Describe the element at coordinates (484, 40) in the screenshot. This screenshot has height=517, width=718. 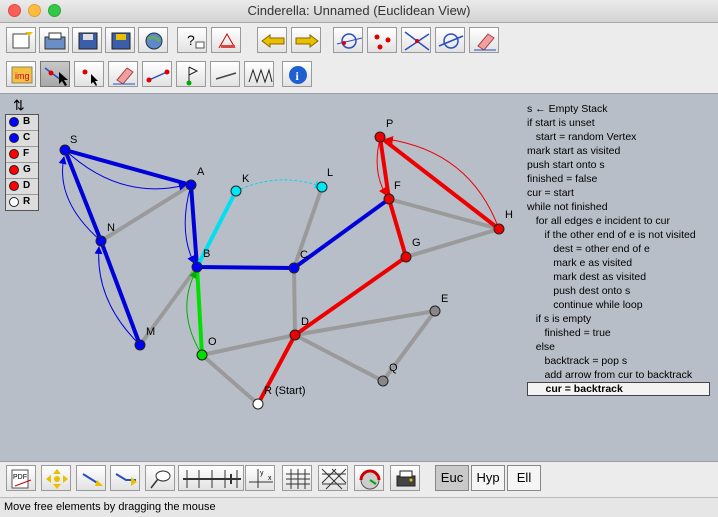
I see `eraser-button` at that location.